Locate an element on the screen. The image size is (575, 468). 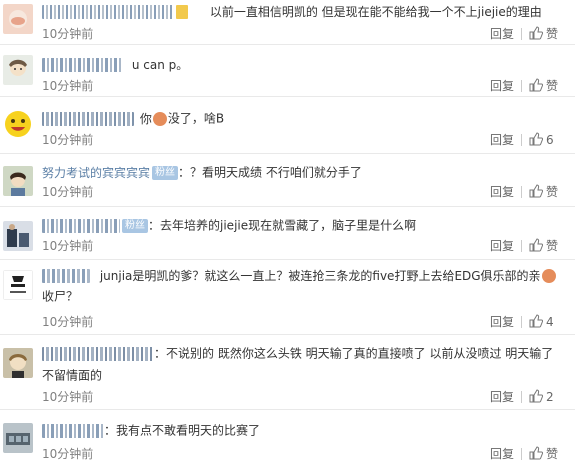
username: 努力考试的宾宾宾宾 is located at coordinates (96, 173).